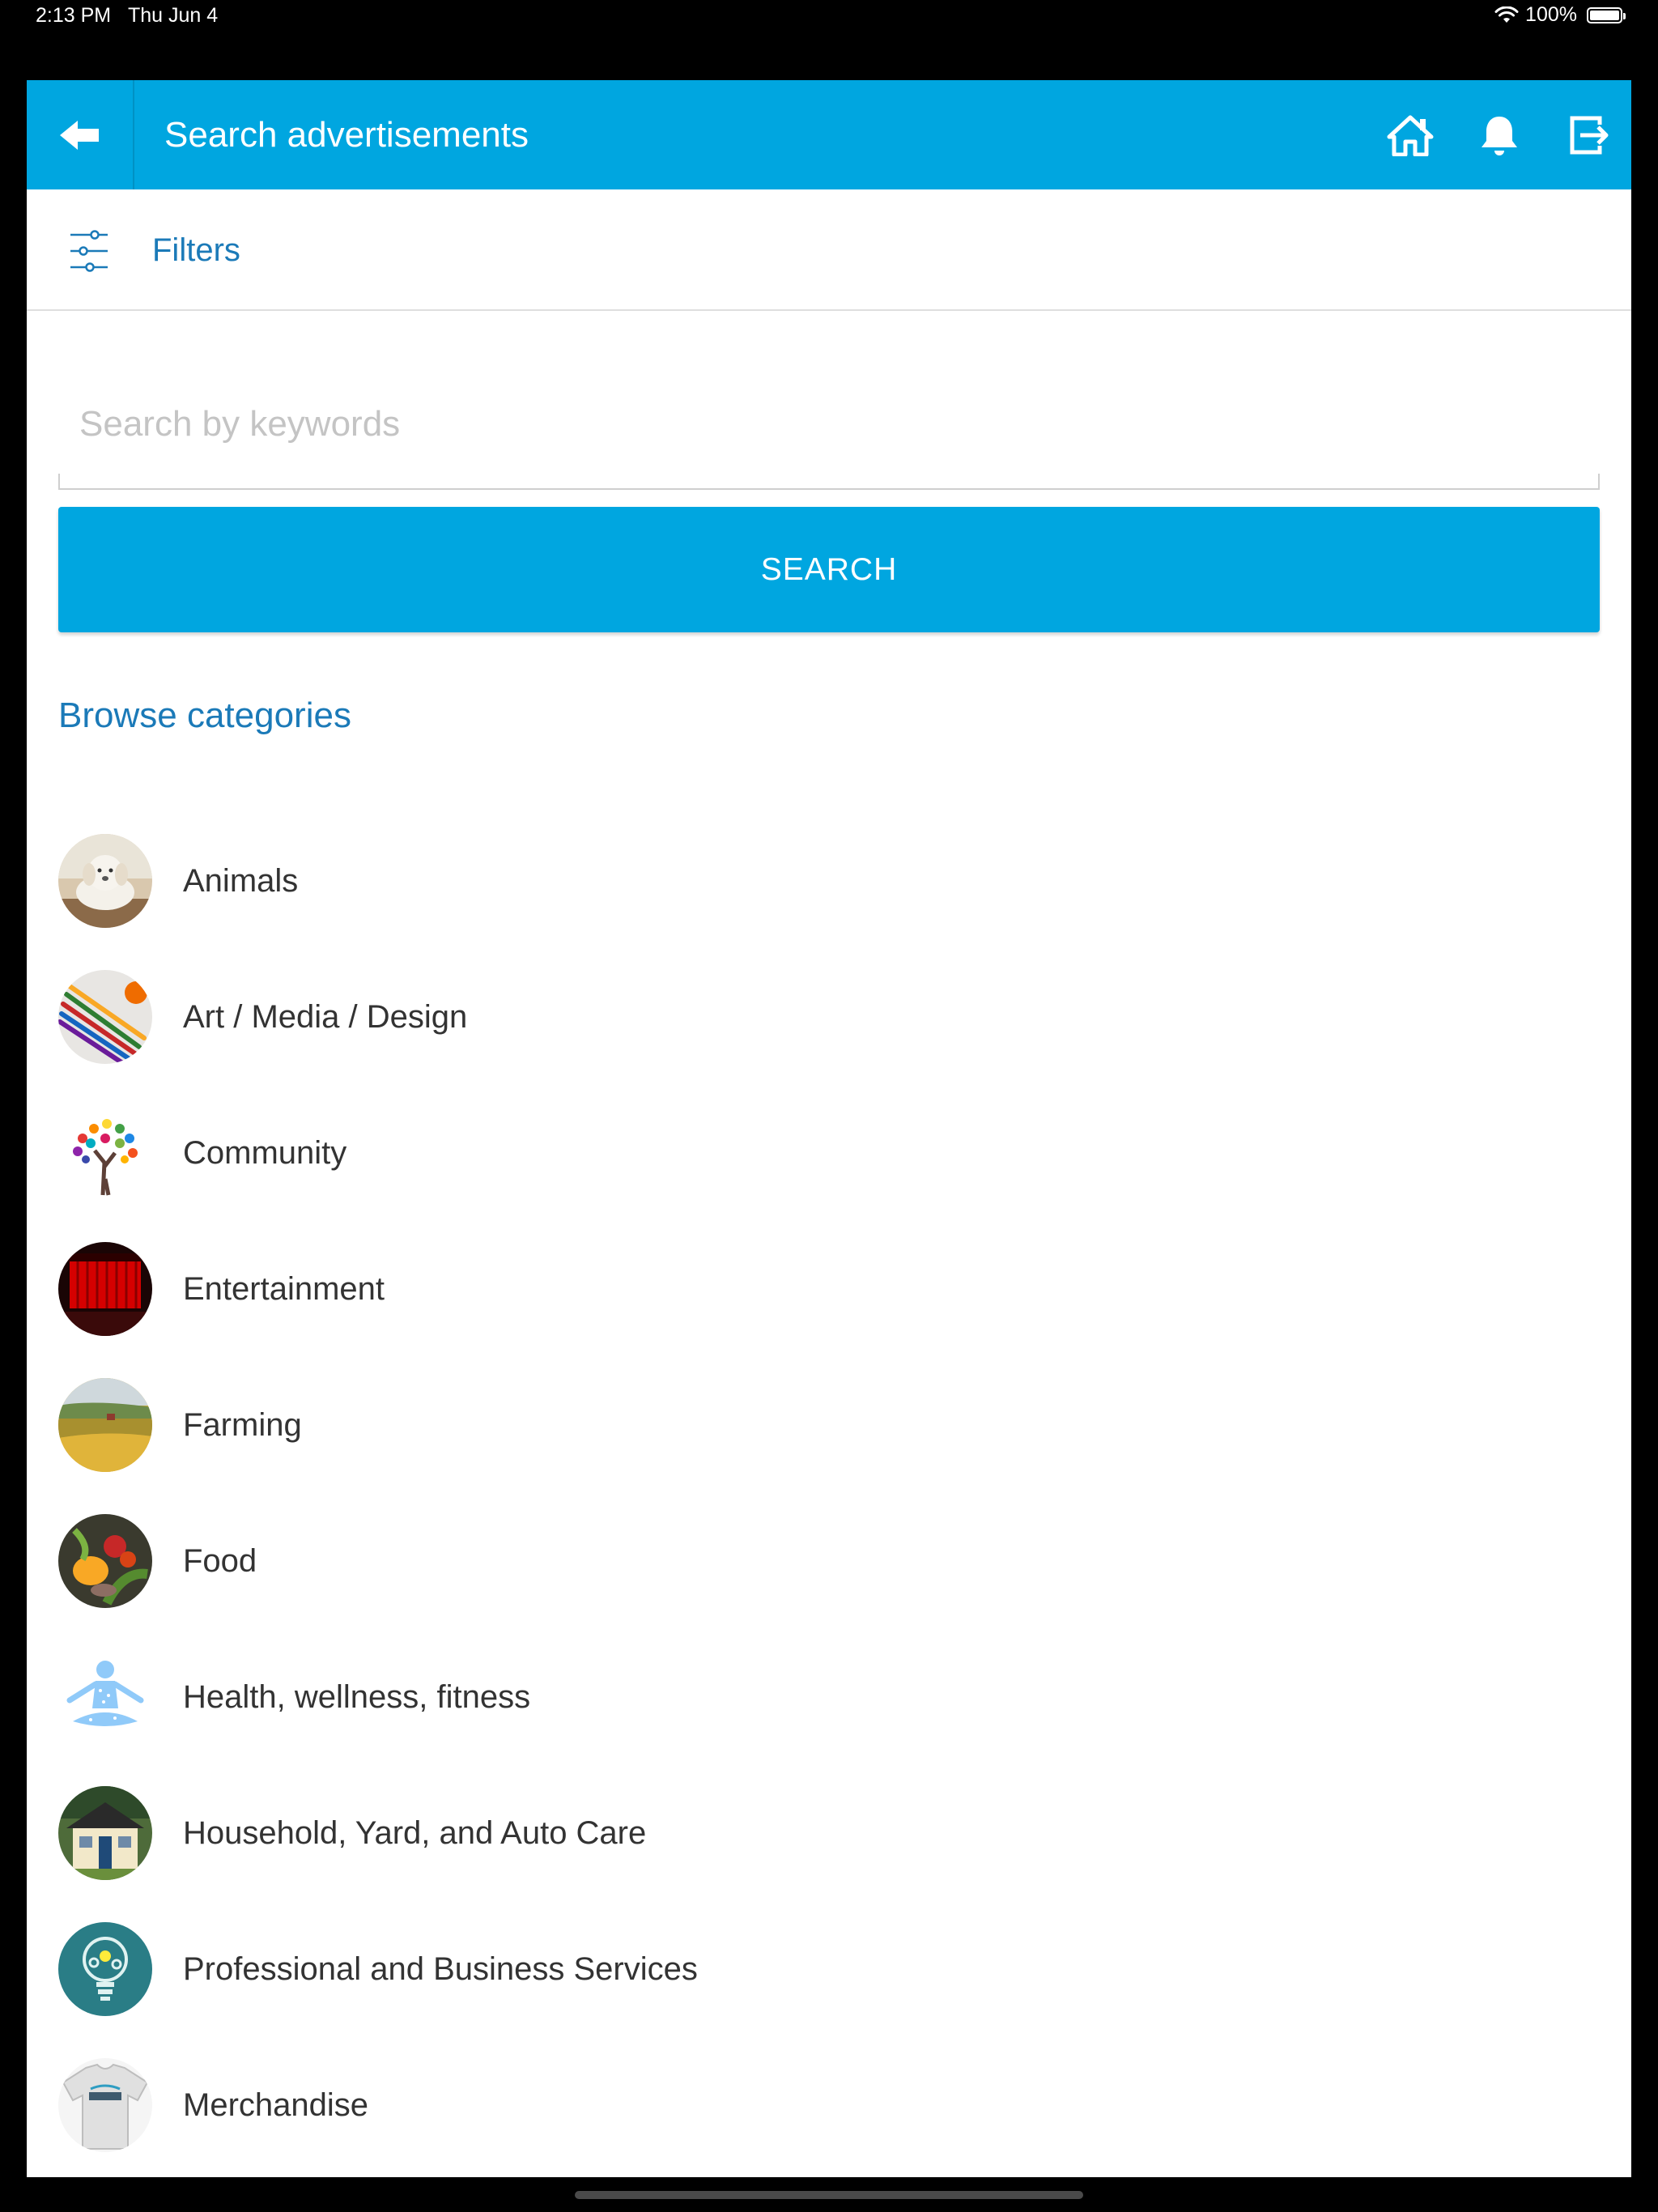  What do you see at coordinates (105, 1969) in the screenshot?
I see `lightbulb-gears-photo` at bounding box center [105, 1969].